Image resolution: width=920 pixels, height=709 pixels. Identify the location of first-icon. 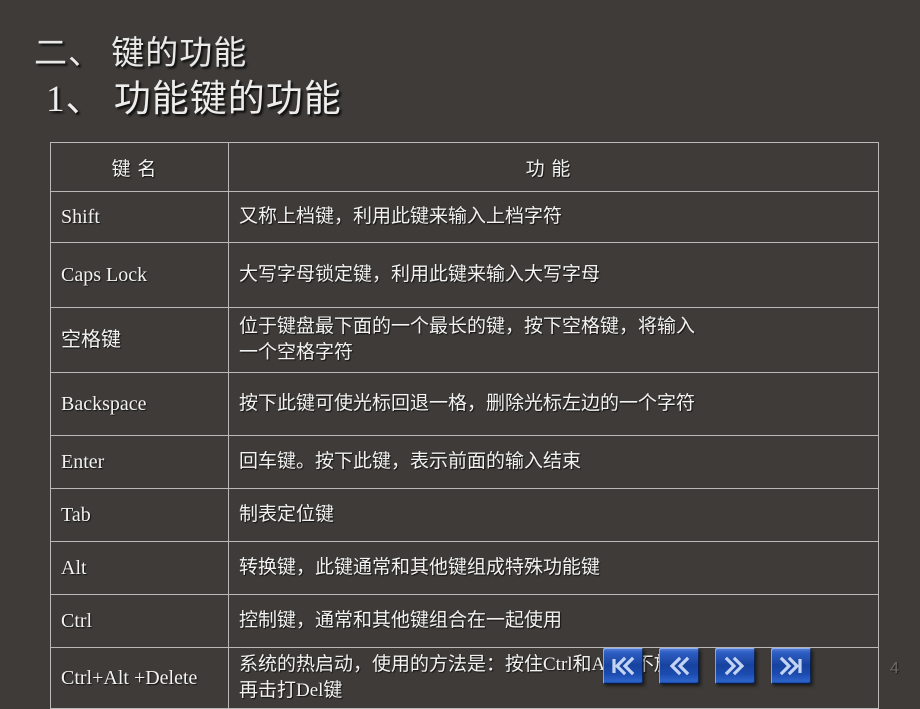
(623, 666).